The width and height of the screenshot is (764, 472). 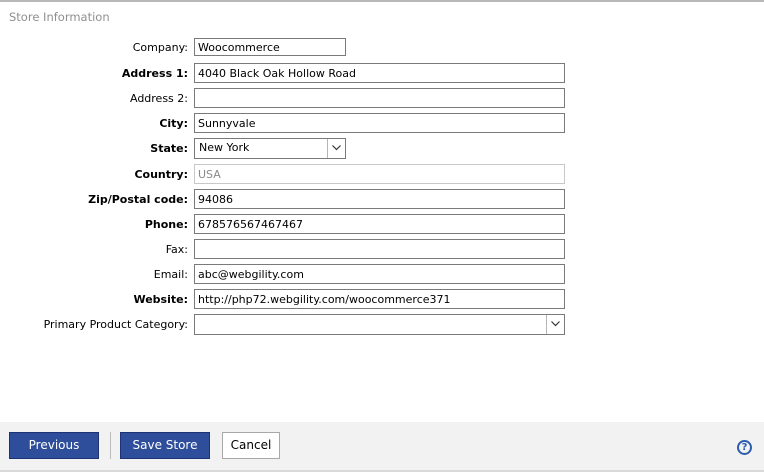 What do you see at coordinates (59, 17) in the screenshot?
I see `section-title: Store Information` at bounding box center [59, 17].